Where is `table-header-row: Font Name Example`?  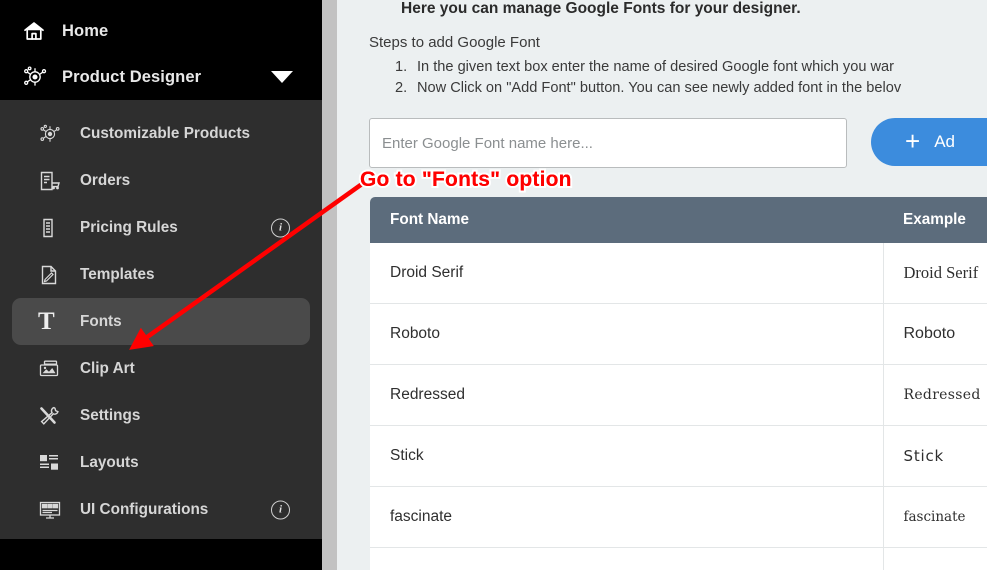
table-header-row: Font Name Example is located at coordinates (678, 220).